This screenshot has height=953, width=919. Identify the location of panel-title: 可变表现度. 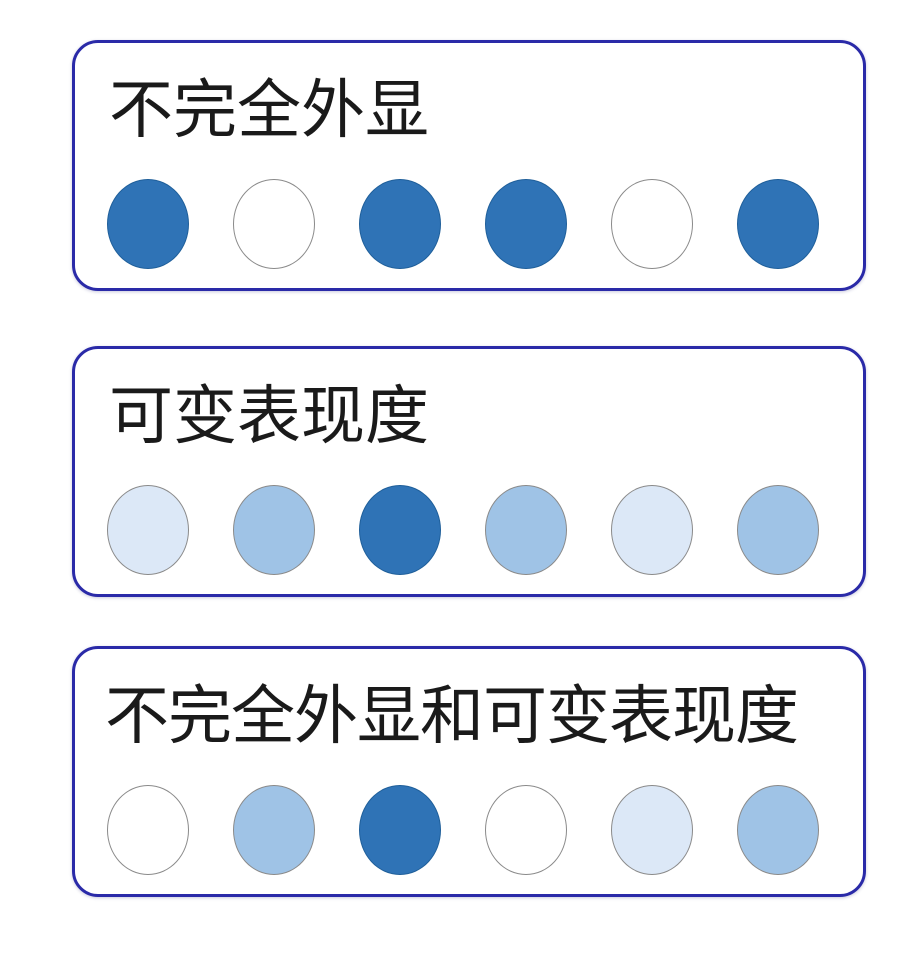
(269, 417).